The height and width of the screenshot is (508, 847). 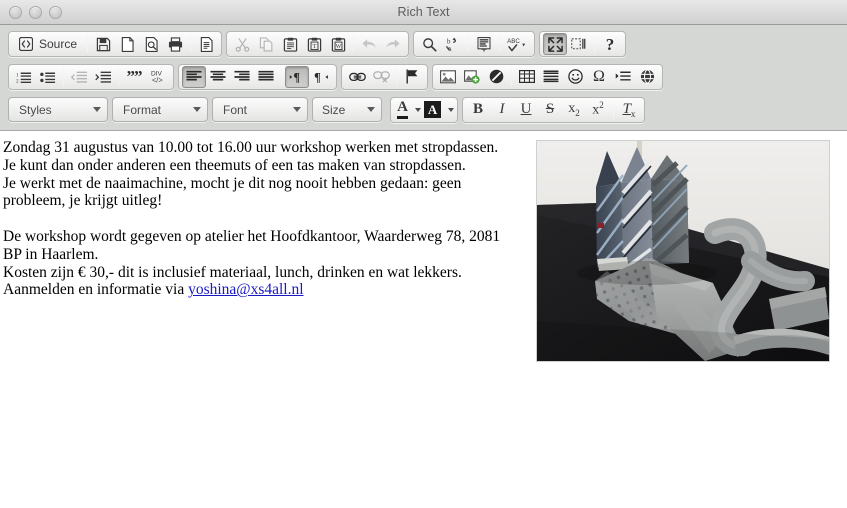 I want to click on strikethrough-button: S, so click(x=550, y=110).